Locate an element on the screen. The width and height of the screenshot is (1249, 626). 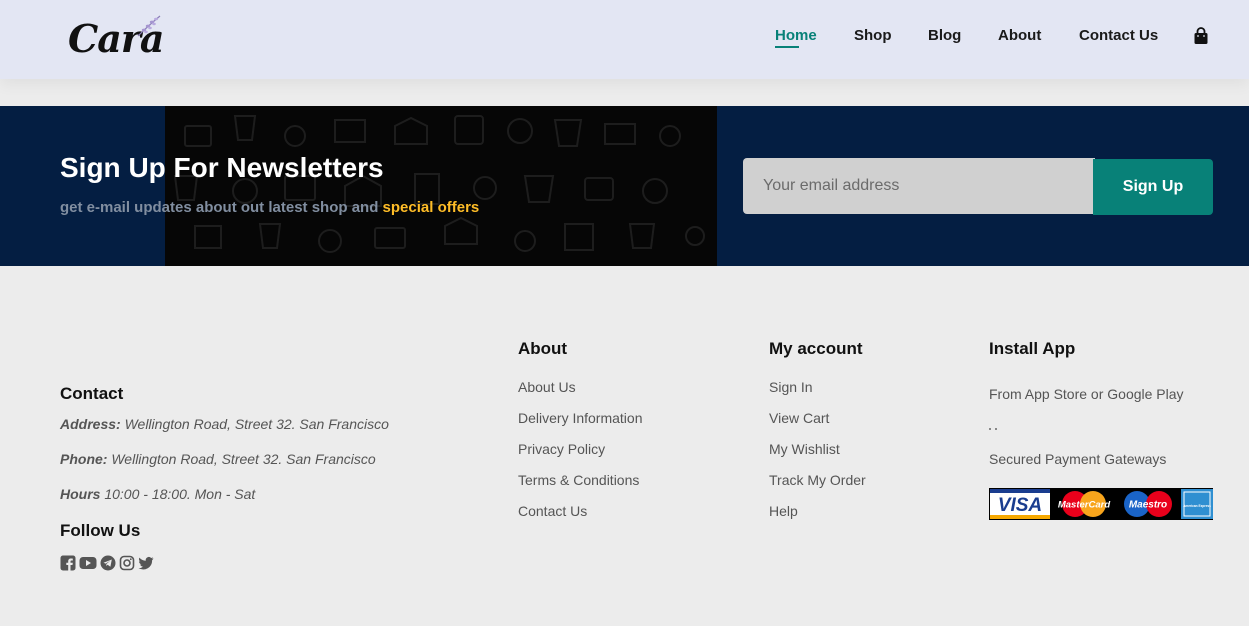
link-my-wishlist: My Wishlist is located at coordinates (804, 449).